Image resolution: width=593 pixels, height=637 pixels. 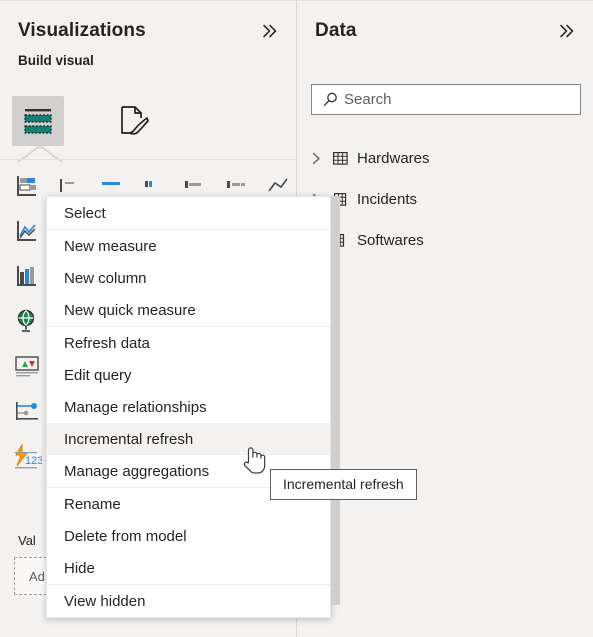 I want to click on menu-item-delete-from-model: Delete from model, so click(x=188, y=536).